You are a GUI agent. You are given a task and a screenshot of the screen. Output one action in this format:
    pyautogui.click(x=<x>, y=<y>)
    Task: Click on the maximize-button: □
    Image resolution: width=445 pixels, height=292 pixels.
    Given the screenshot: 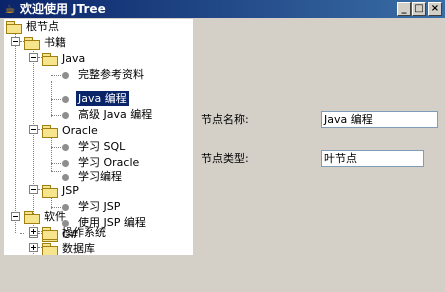 What is the action you would take?
    pyautogui.click(x=419, y=9)
    